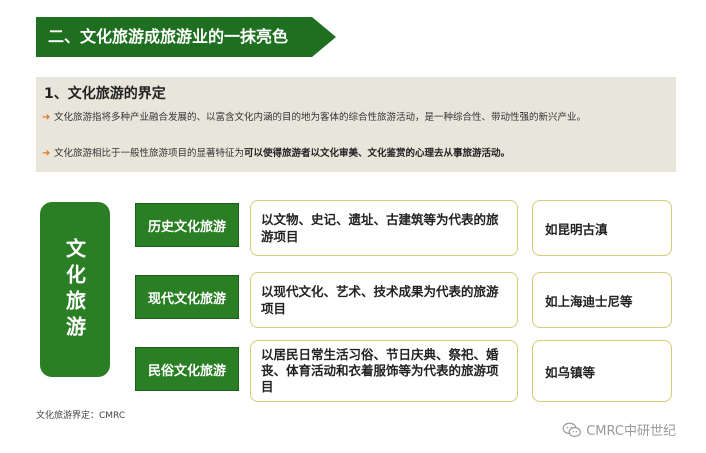 Image resolution: width=706 pixels, height=453 pixels. What do you see at coordinates (380, 228) in the screenshot?
I see `category-description-history-text: 以文物、史记、遗址、古建筑等为代表的旅游项目` at bounding box center [380, 228].